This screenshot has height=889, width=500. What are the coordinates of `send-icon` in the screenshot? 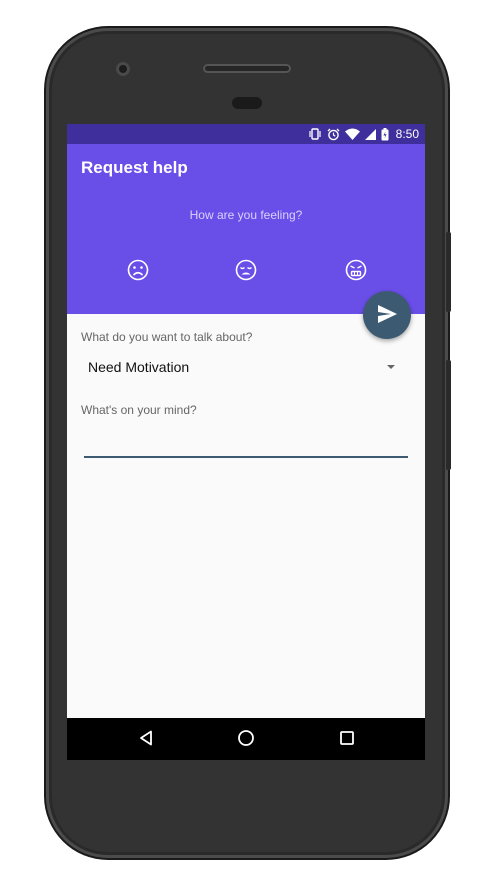 It's located at (387, 315).